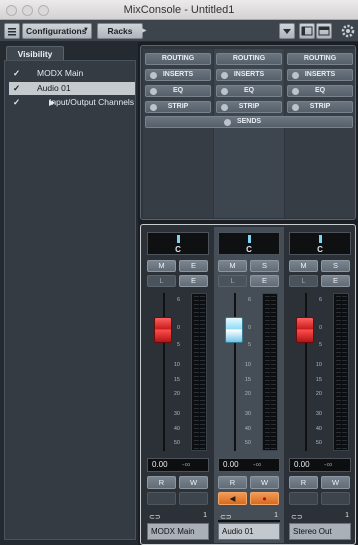 This screenshot has height=545, width=358. What do you see at coordinates (249, 239) in the screenshot?
I see `pan-indicator` at bounding box center [249, 239].